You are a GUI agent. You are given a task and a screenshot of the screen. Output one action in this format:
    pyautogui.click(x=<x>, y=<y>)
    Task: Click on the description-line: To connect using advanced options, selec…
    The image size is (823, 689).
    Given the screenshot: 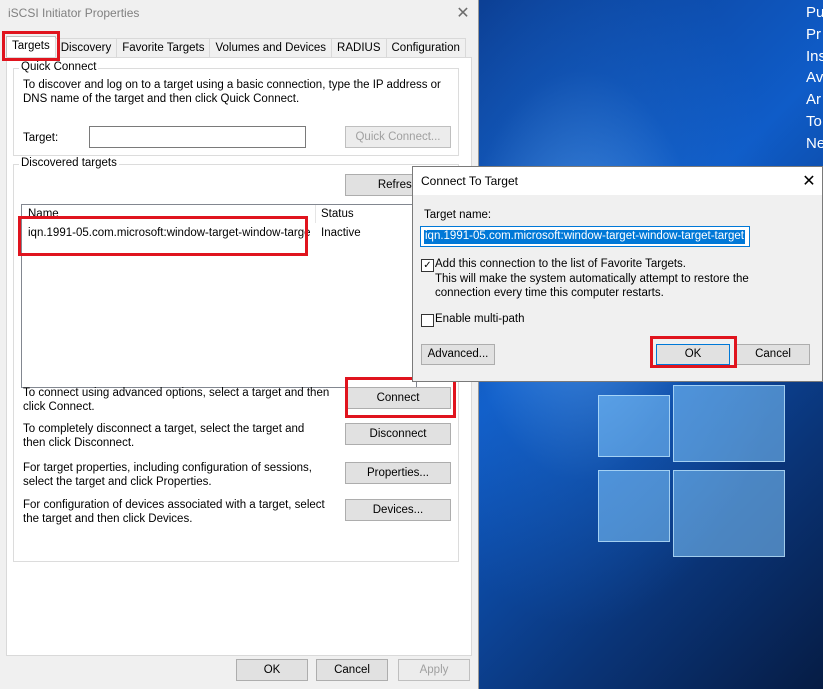 What is the action you would take?
    pyautogui.click(x=176, y=393)
    